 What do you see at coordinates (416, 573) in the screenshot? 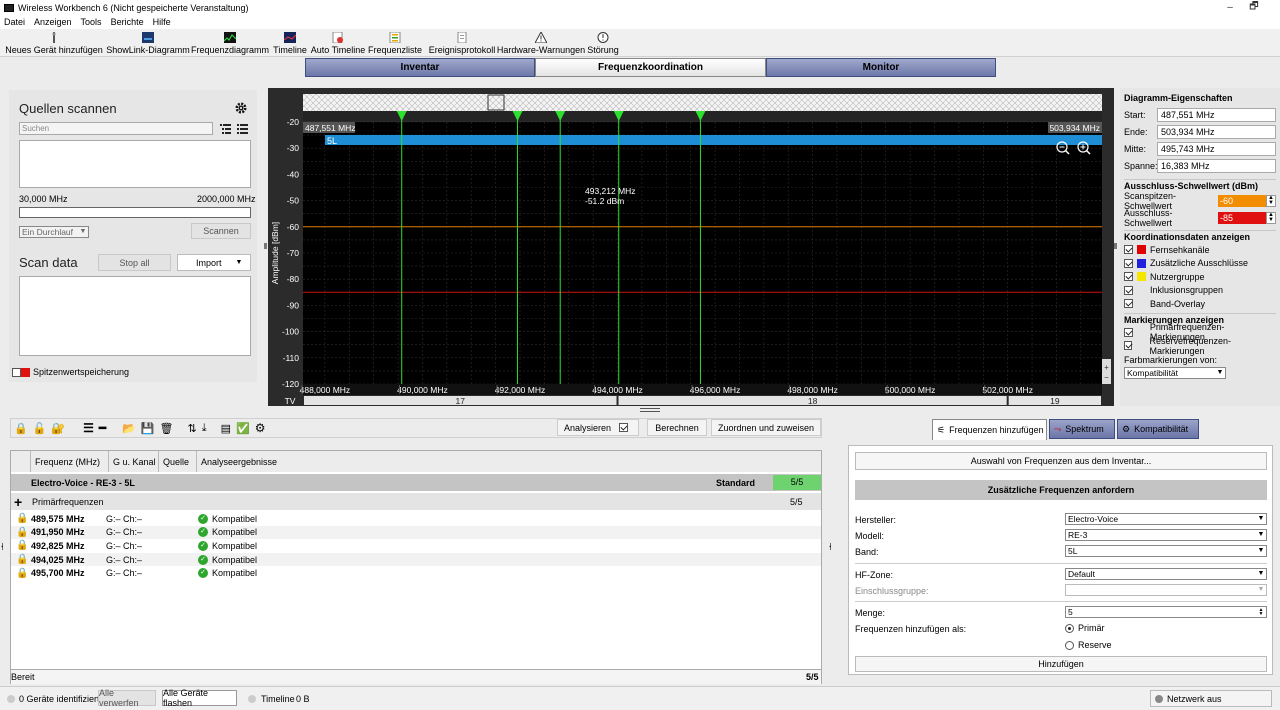
I see `table-row: 🔒 495,700 MHz G:– Ch:– ✓ Kompatibel` at bounding box center [416, 573].